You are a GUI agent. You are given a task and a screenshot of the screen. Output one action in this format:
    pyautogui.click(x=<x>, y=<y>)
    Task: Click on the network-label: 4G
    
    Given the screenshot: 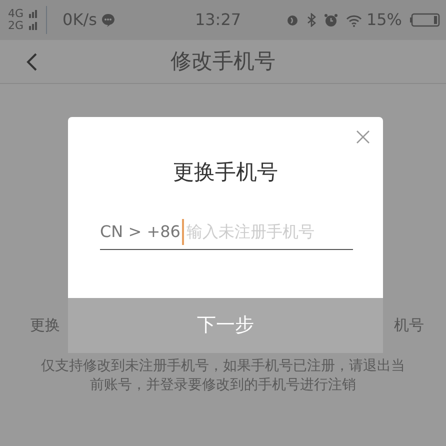 What is the action you would take?
    pyautogui.click(x=16, y=14)
    